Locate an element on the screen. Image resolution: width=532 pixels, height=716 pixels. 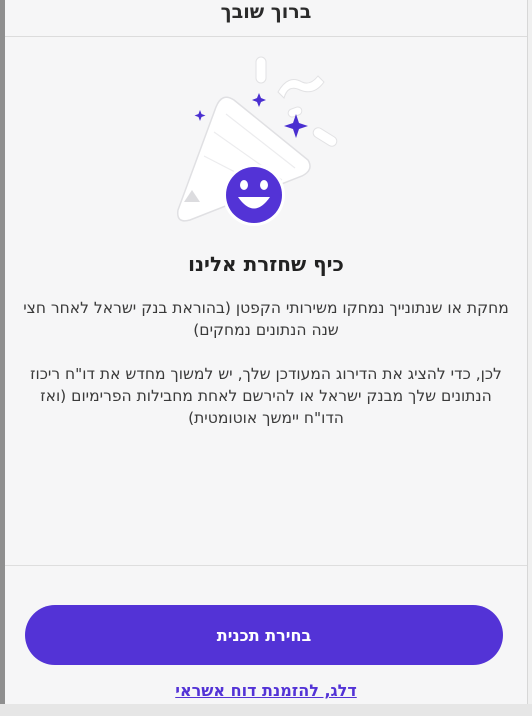
footer-divider is located at coordinates (266, 565).